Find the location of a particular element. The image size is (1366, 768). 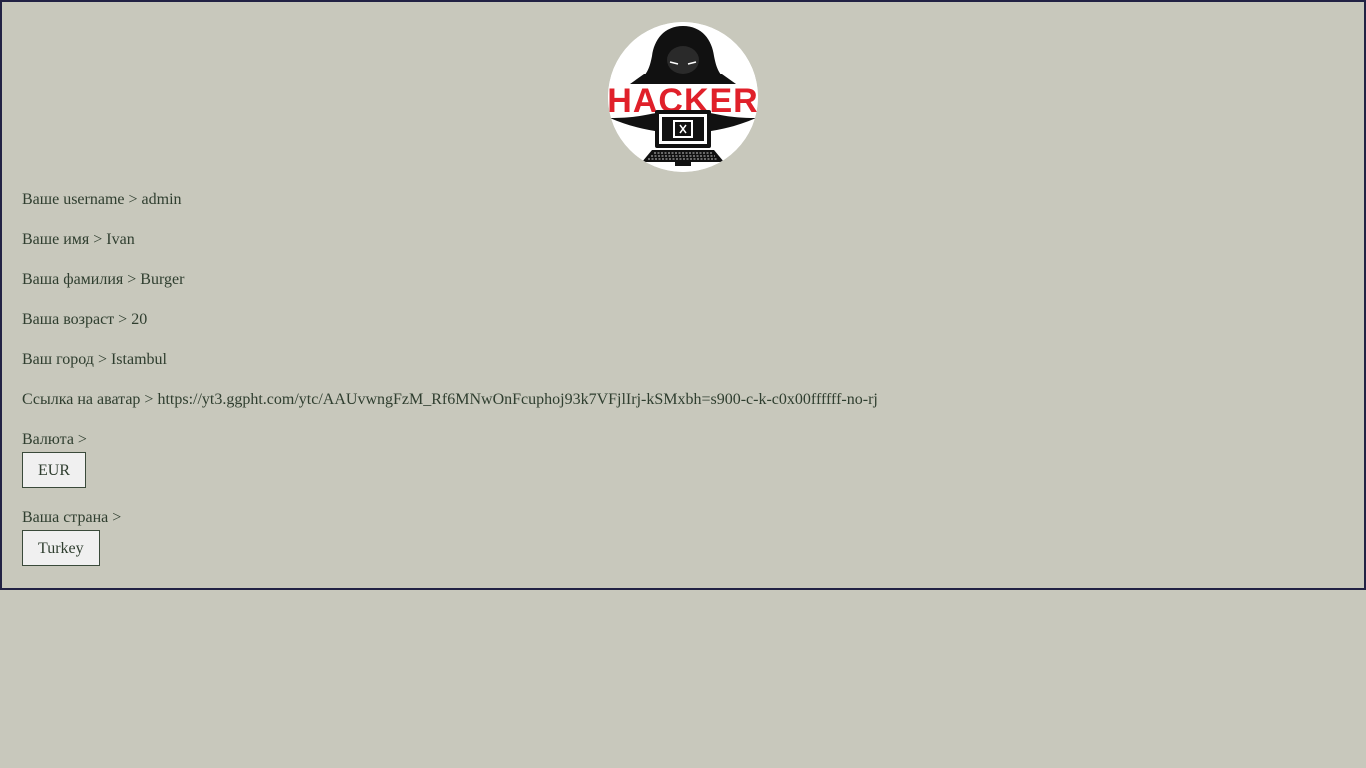

age-line: Ваша возраст > 20 is located at coordinates (84, 320).